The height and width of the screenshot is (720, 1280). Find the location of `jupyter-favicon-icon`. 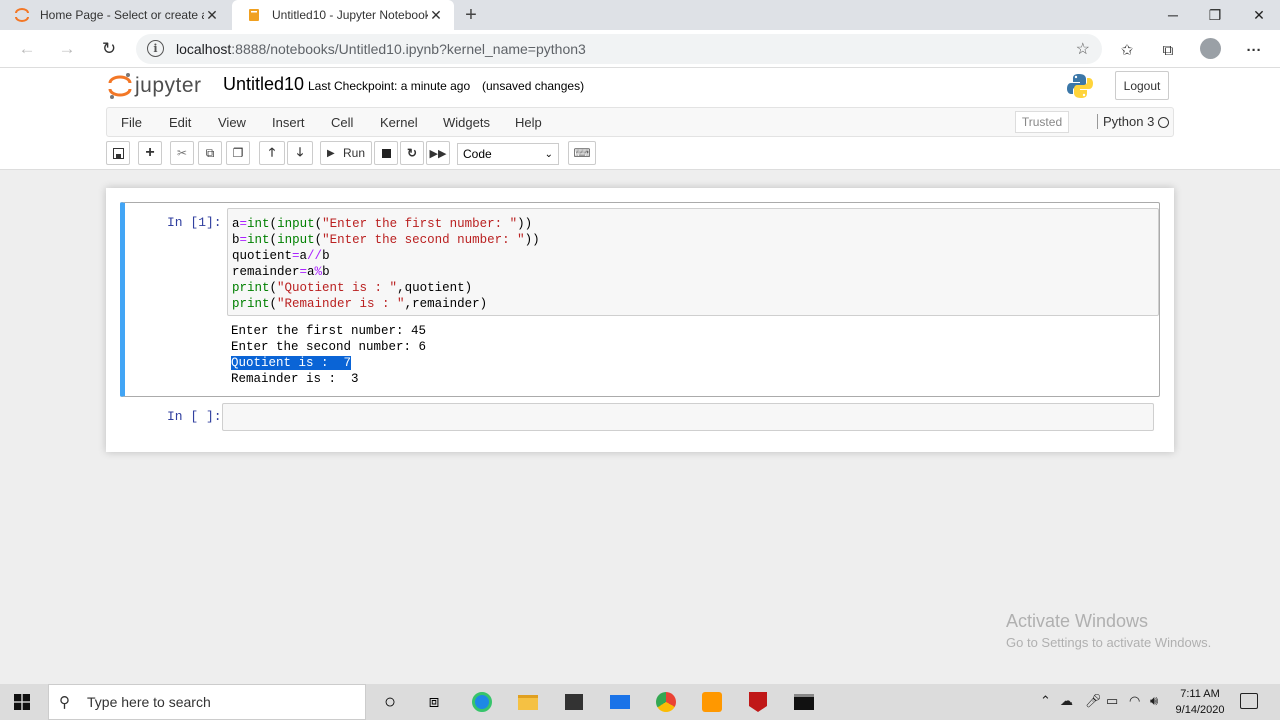

jupyter-favicon-icon is located at coordinates (22, 15).